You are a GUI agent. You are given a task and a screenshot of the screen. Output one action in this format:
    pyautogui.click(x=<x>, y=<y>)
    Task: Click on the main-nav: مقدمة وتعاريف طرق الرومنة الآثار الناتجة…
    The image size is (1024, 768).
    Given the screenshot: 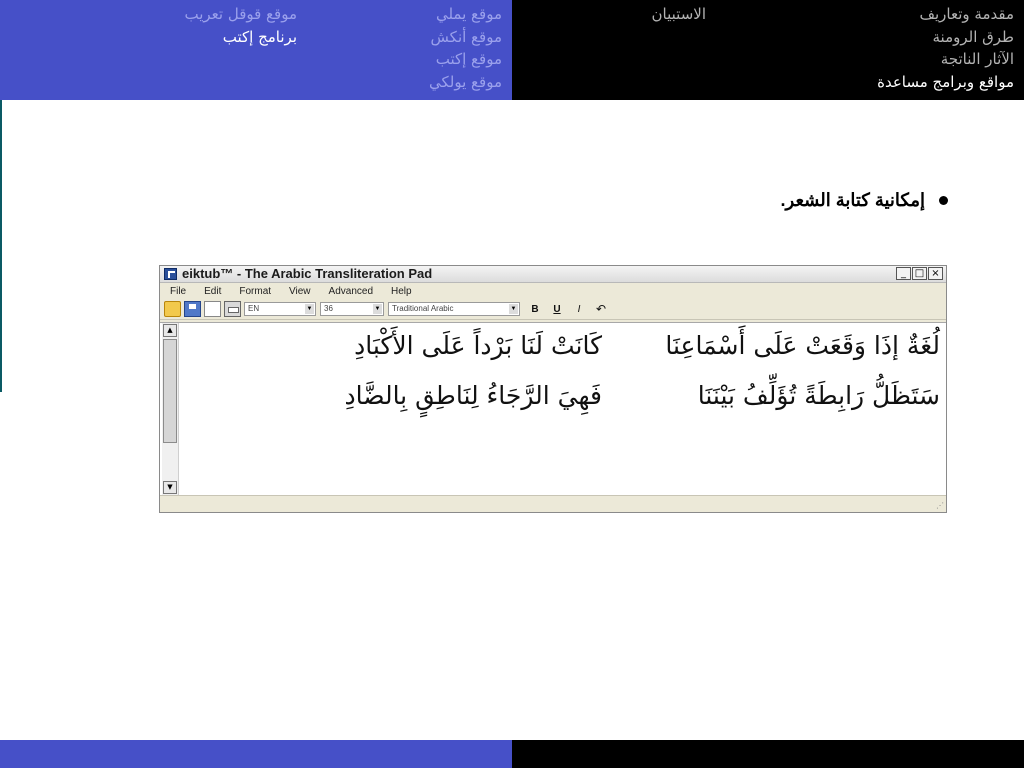 What is the action you would take?
    pyautogui.click(x=945, y=48)
    